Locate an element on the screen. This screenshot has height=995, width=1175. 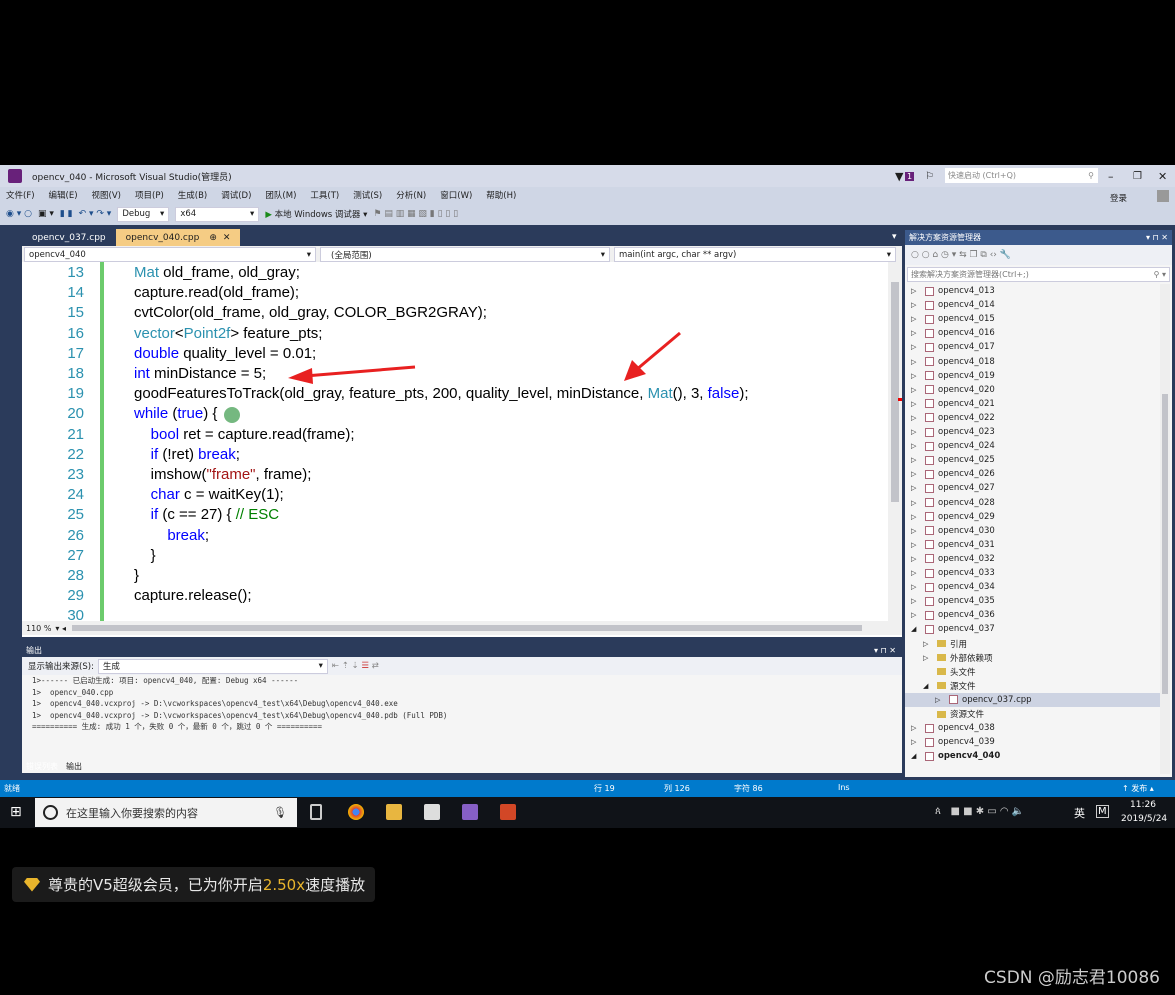
csdn-watermark: CSDN @励志君10086 is located at coordinates (1072, 978).